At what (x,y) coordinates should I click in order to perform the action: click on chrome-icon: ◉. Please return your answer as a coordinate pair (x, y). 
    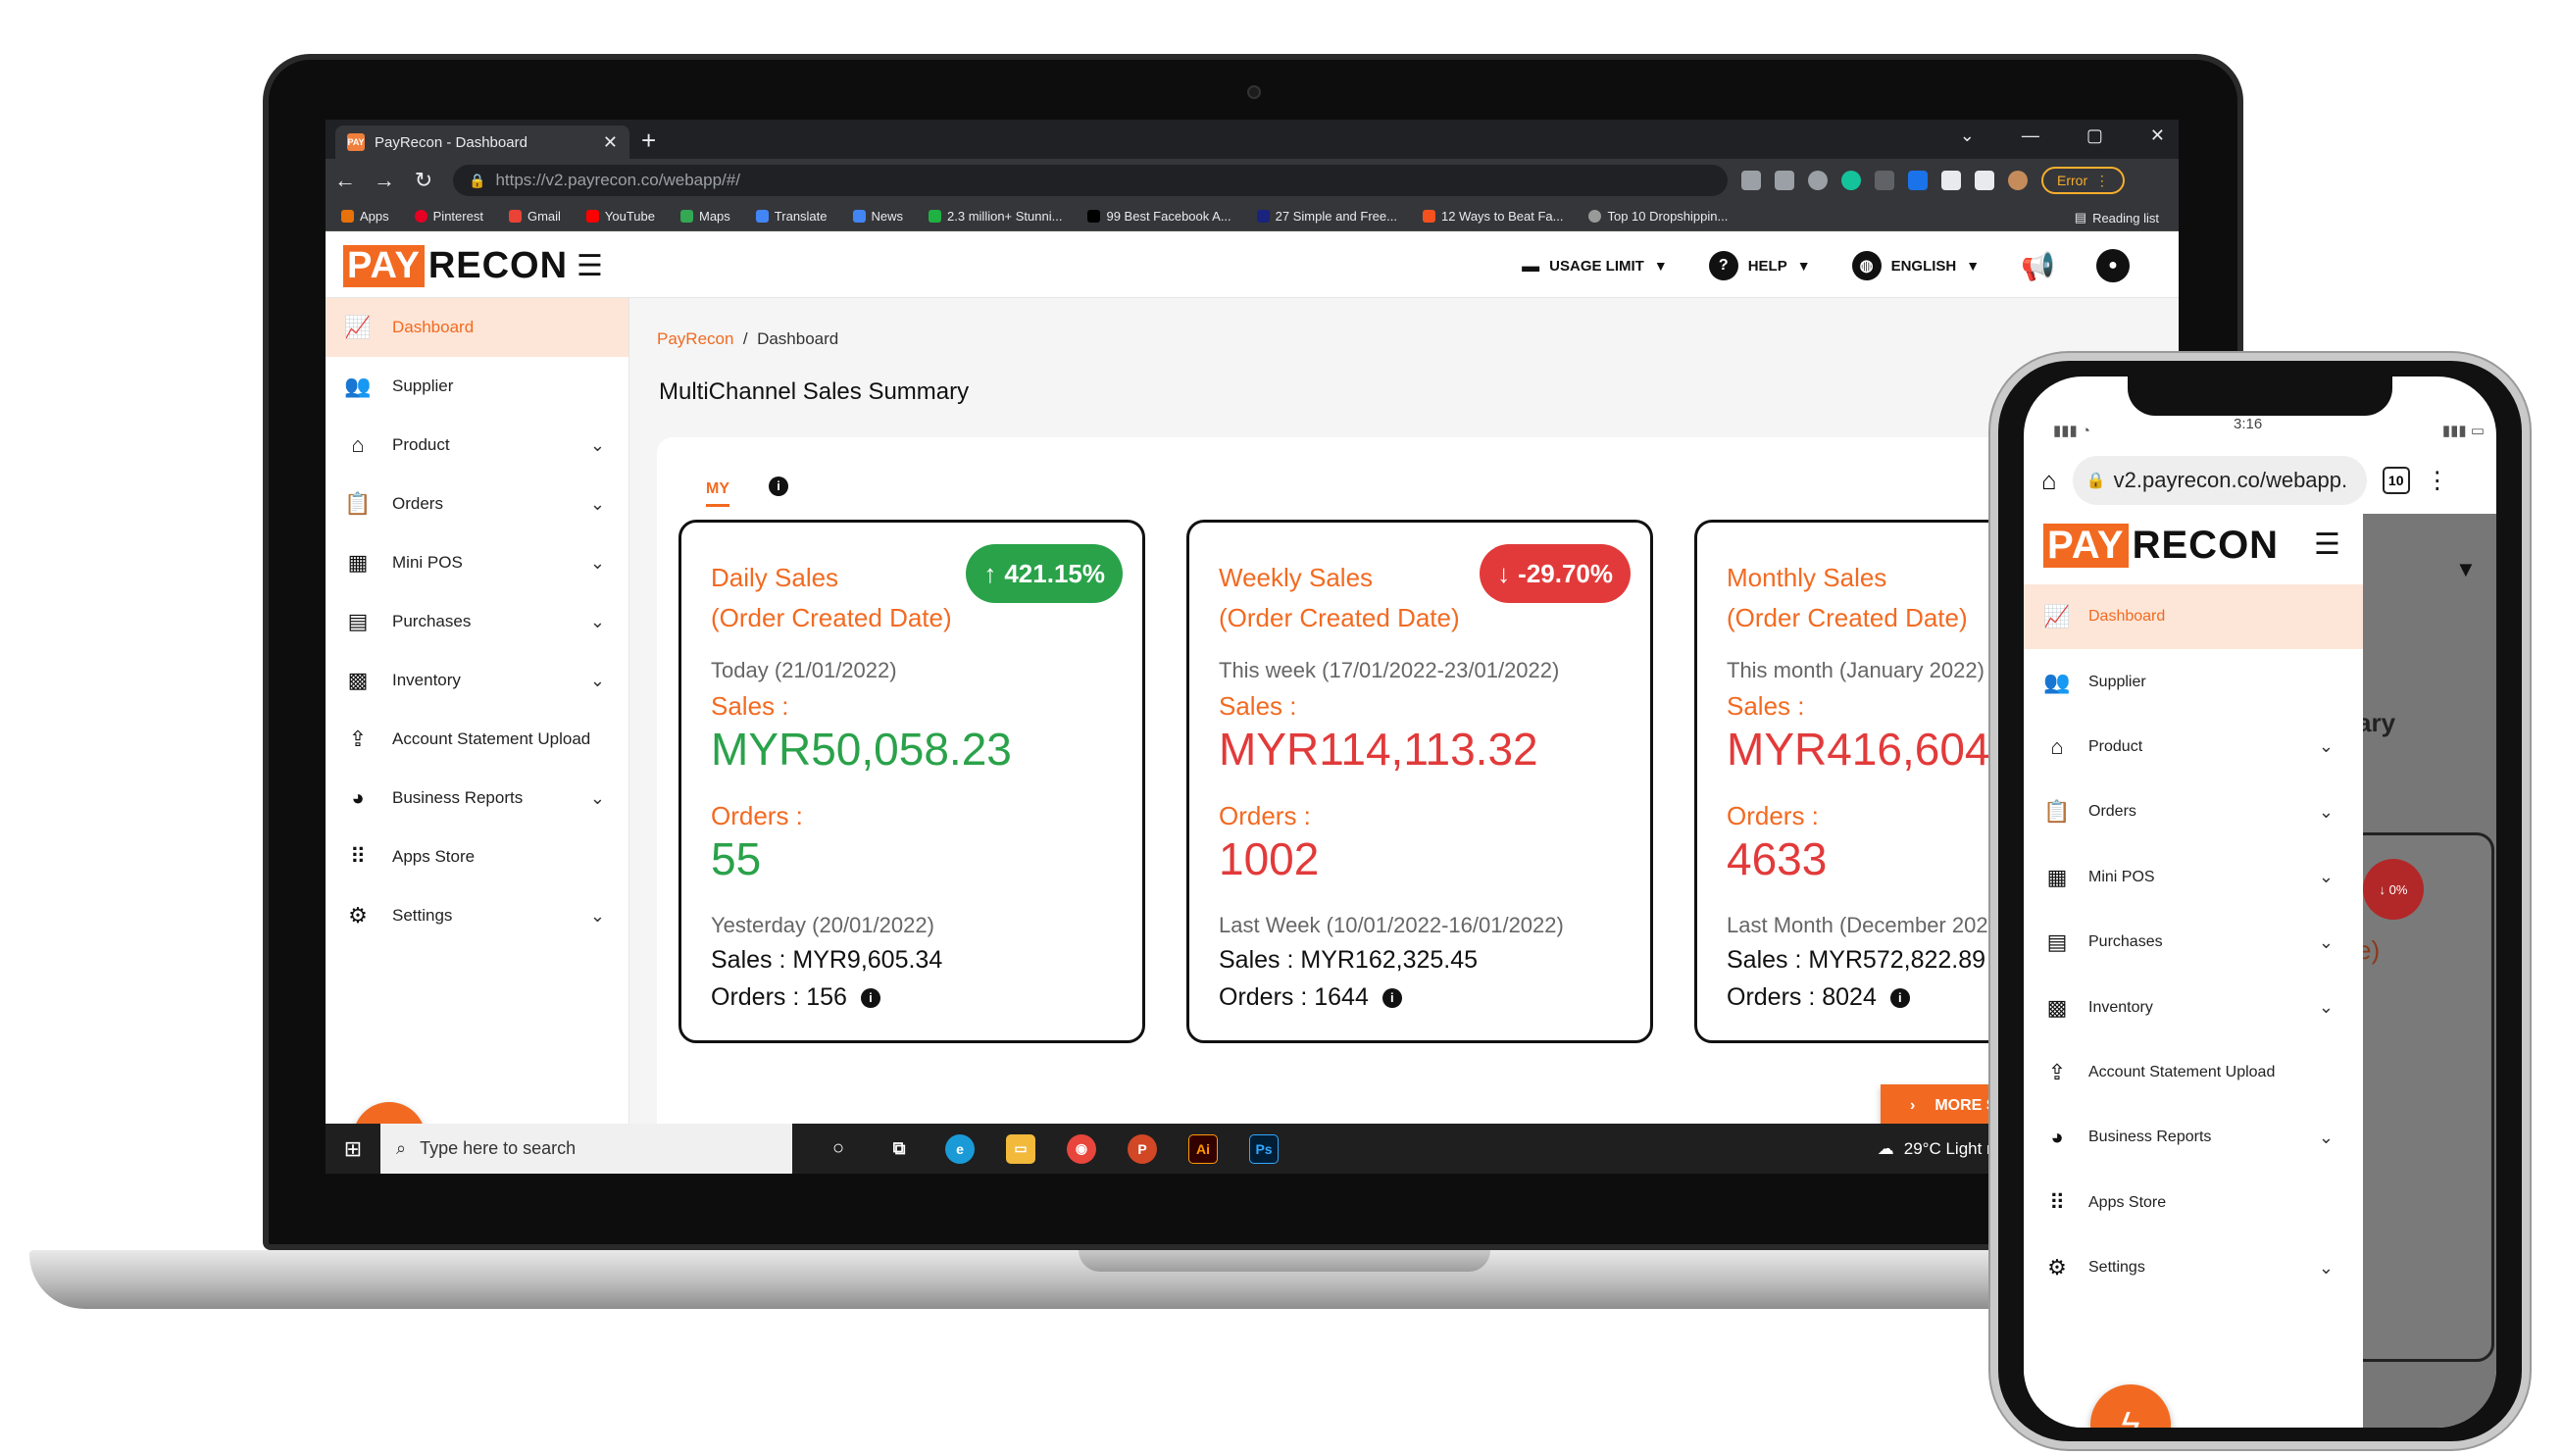
    Looking at the image, I should click on (1081, 1148).